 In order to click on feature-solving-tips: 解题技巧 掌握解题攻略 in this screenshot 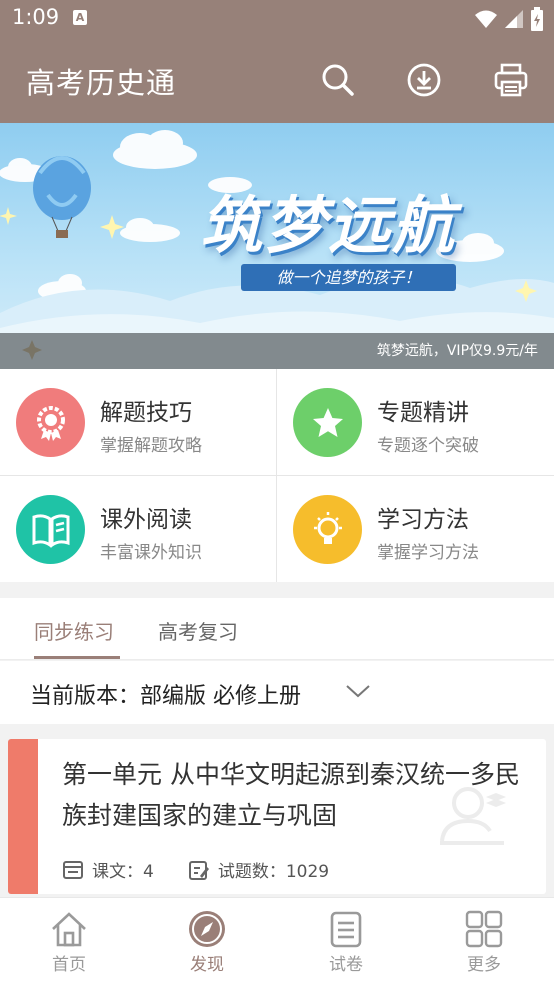, I will do `click(138, 422)`.